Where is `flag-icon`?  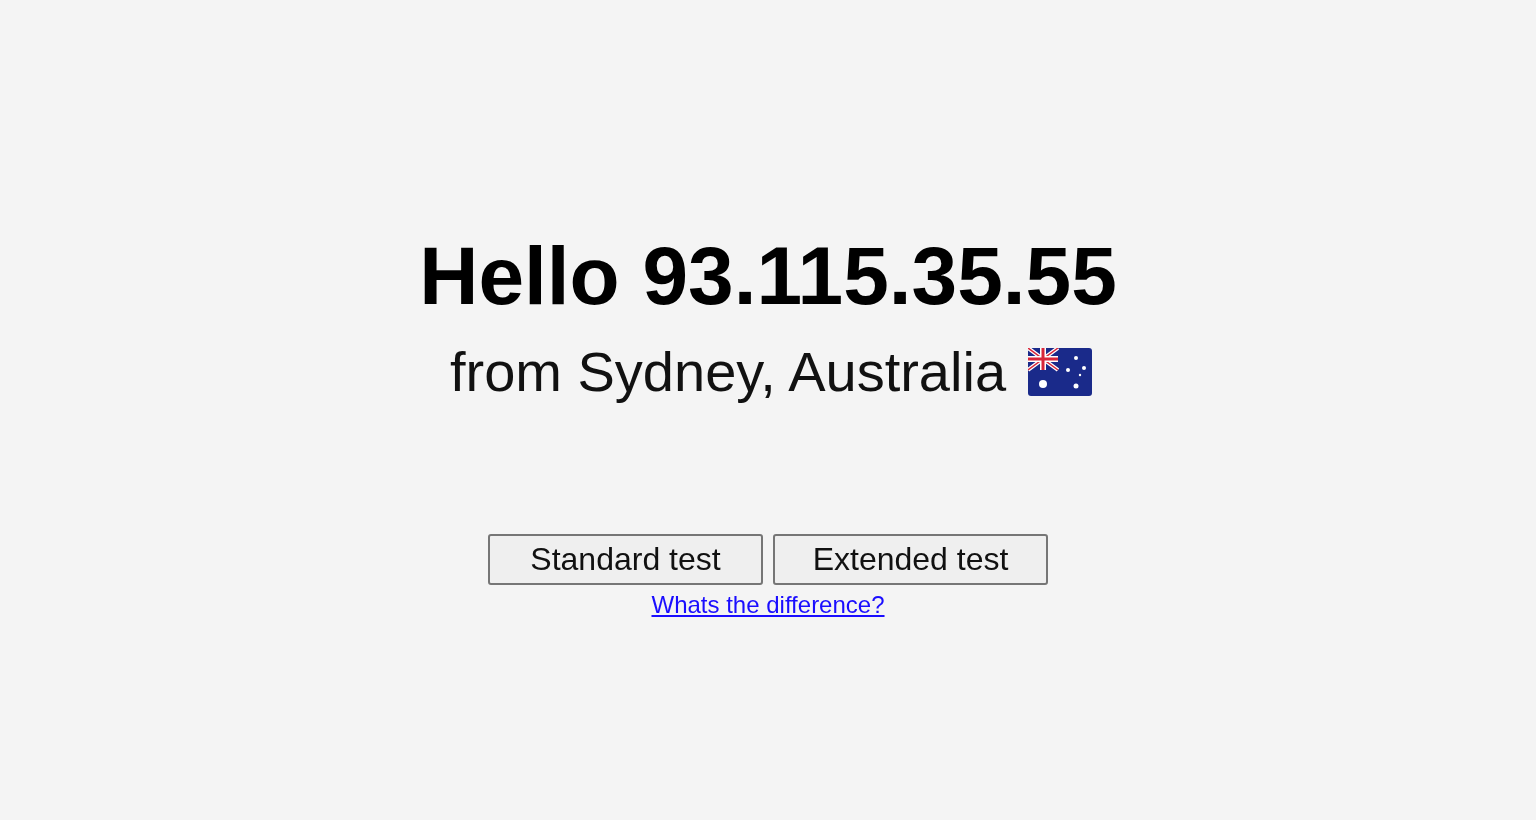
flag-icon is located at coordinates (1060, 372).